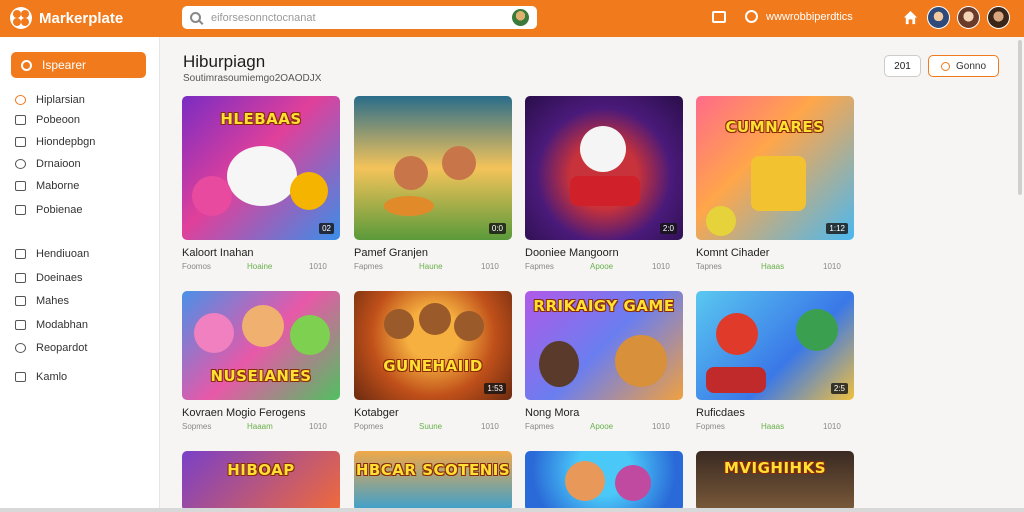  Describe the element at coordinates (604, 413) in the screenshot. I see `card-title: Nong Mora` at that location.